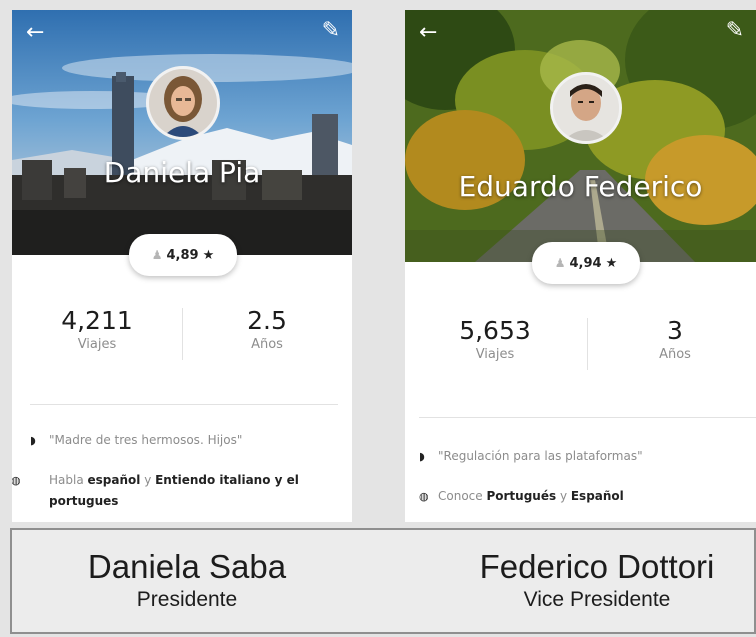  I want to click on quote-line: ◗ "Madre de tres hermosos. Hijos", so click(185, 440).